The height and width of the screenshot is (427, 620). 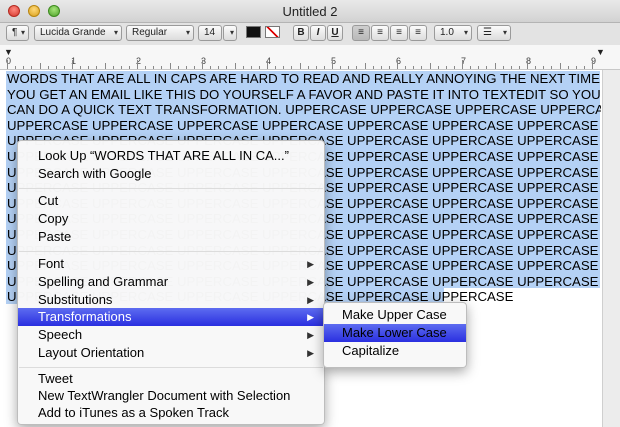 I want to click on paragraph-icon: ¶, so click(x=15, y=32).